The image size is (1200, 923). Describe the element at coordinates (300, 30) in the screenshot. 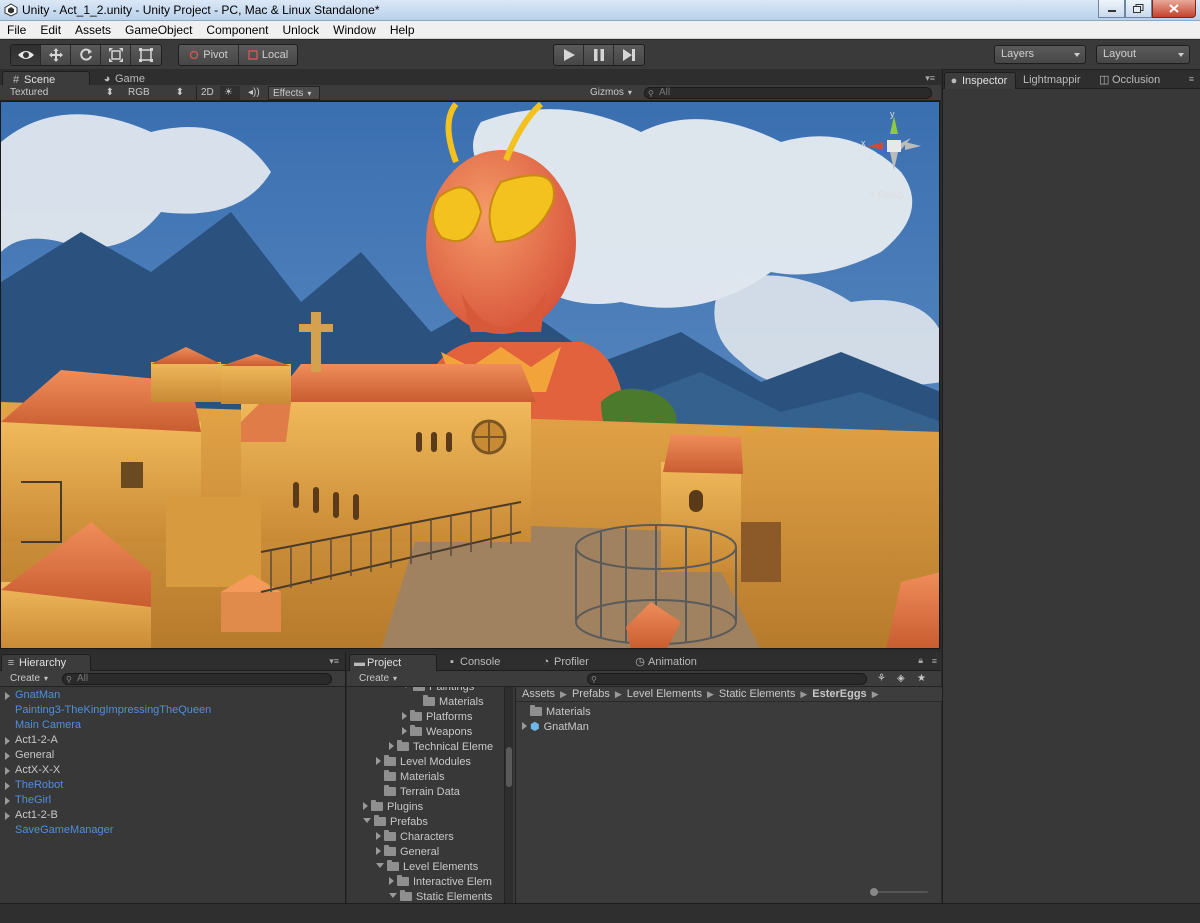

I see `menu-unlock: Unlock` at that location.